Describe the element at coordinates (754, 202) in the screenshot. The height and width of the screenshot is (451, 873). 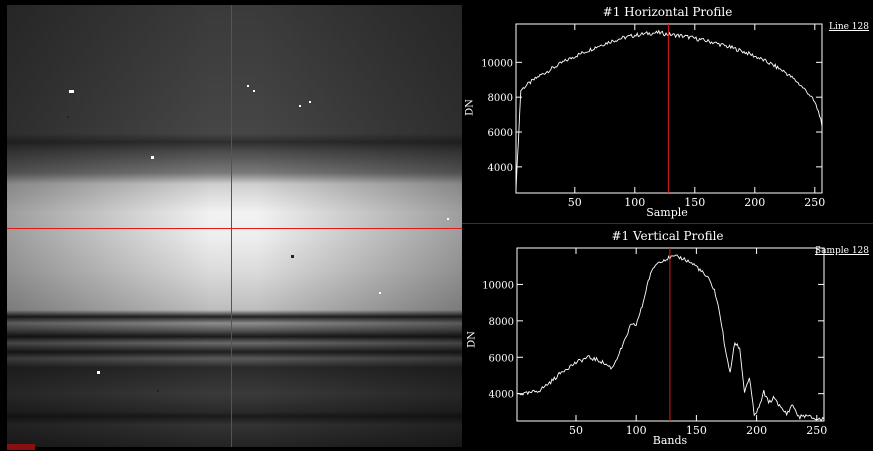
I see `h-xtick-label: 200` at that location.